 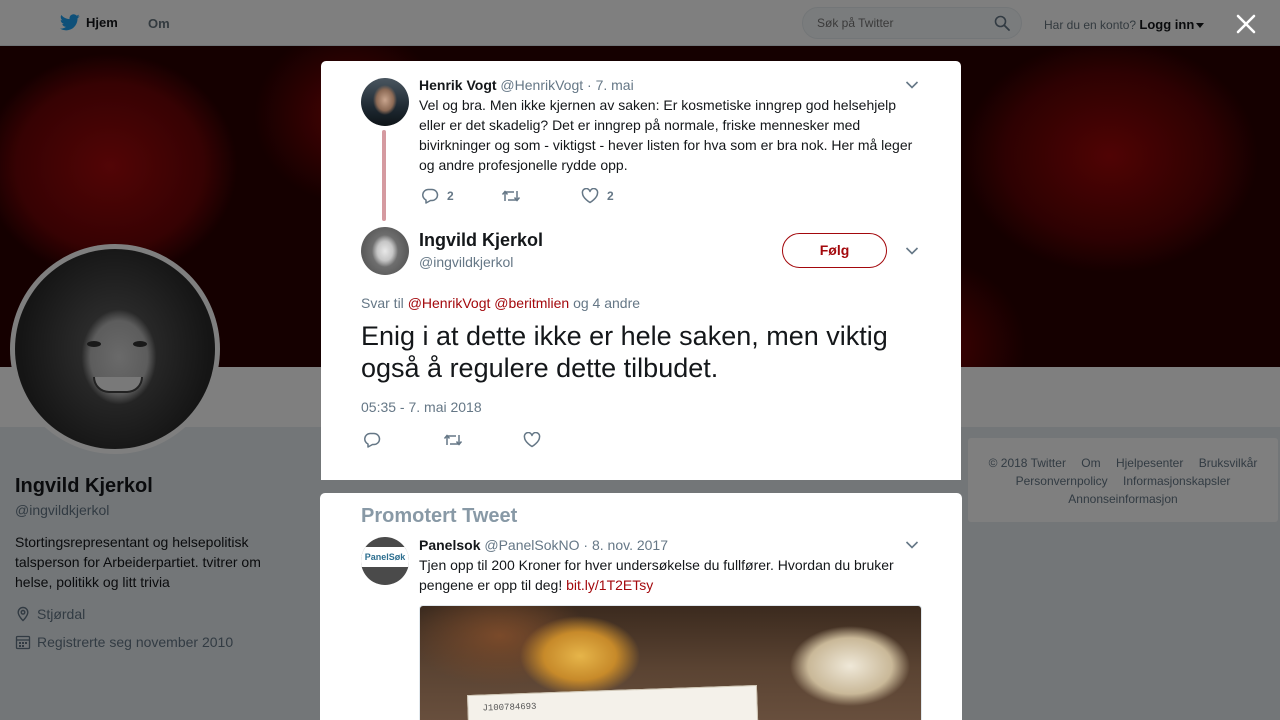 I want to click on reply-count: 2, so click(x=450, y=196).